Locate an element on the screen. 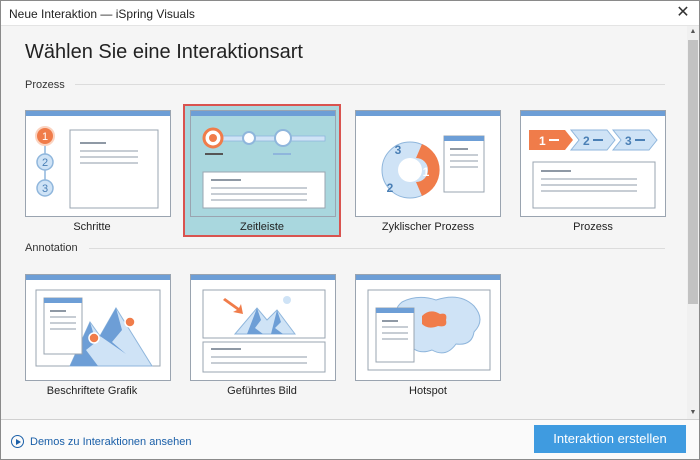  interaction-card-beschriftete-grafik is located at coordinates (98, 327).